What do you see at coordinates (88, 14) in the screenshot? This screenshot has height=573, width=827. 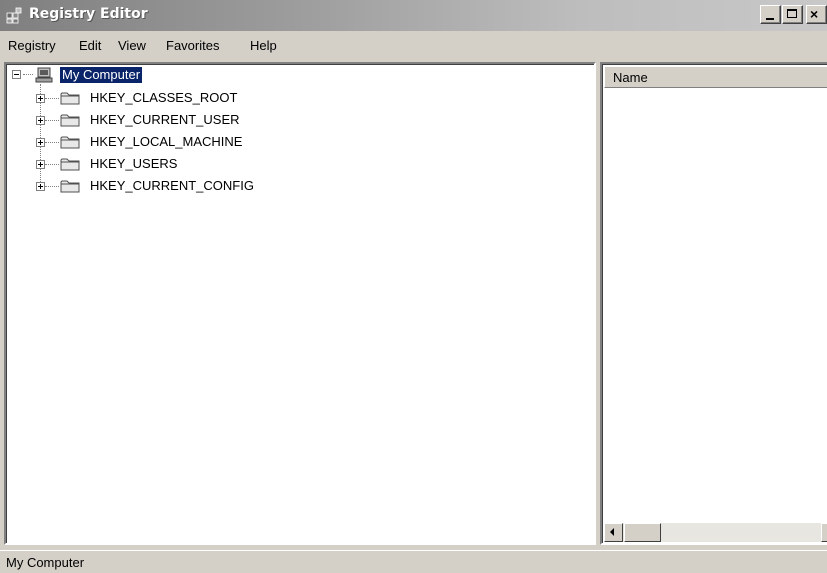 I see `window-title: Registry Editor` at bounding box center [88, 14].